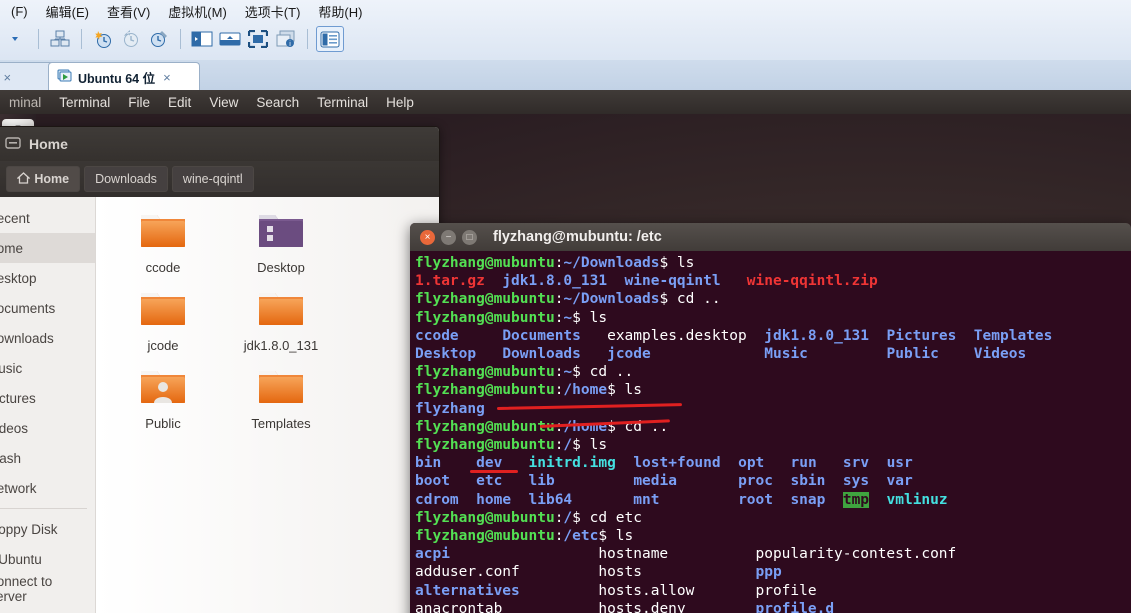 Image resolution: width=1131 pixels, height=613 pixels. What do you see at coordinates (899, 481) in the screenshot?
I see `terminal-token: var` at bounding box center [899, 481].